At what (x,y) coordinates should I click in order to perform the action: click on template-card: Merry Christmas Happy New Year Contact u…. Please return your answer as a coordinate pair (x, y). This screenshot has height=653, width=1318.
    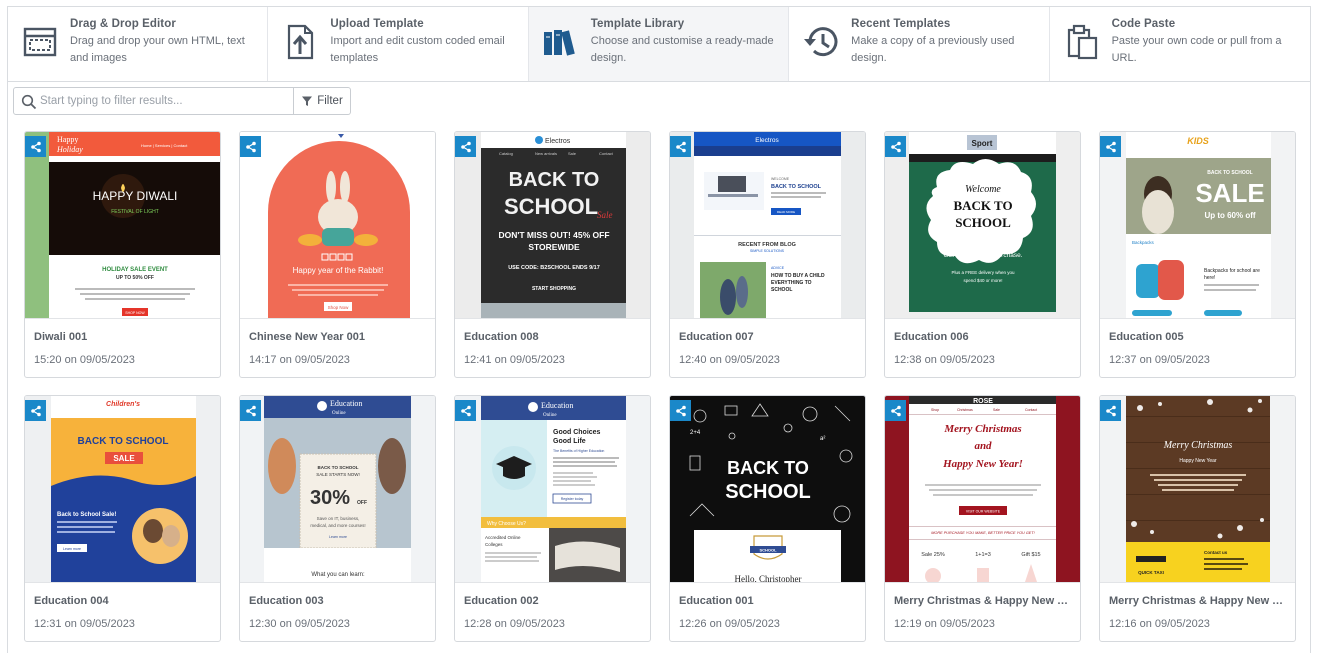
    Looking at the image, I should click on (1197, 518).